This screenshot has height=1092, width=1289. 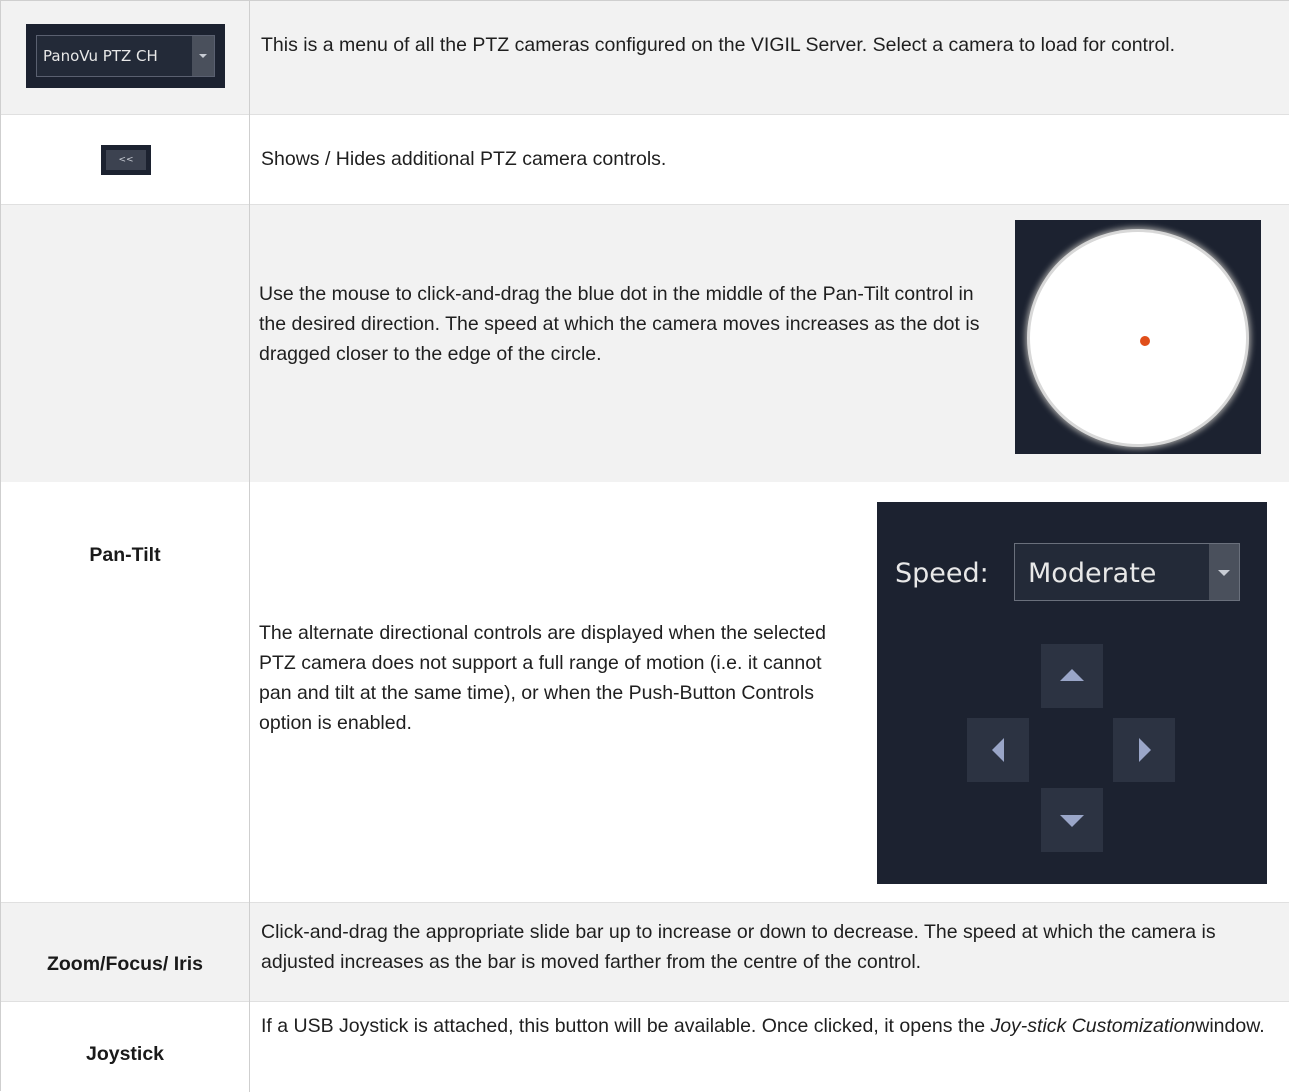 What do you see at coordinates (125, 555) in the screenshot?
I see `pan-tilt-label: Pan-Tilt` at bounding box center [125, 555].